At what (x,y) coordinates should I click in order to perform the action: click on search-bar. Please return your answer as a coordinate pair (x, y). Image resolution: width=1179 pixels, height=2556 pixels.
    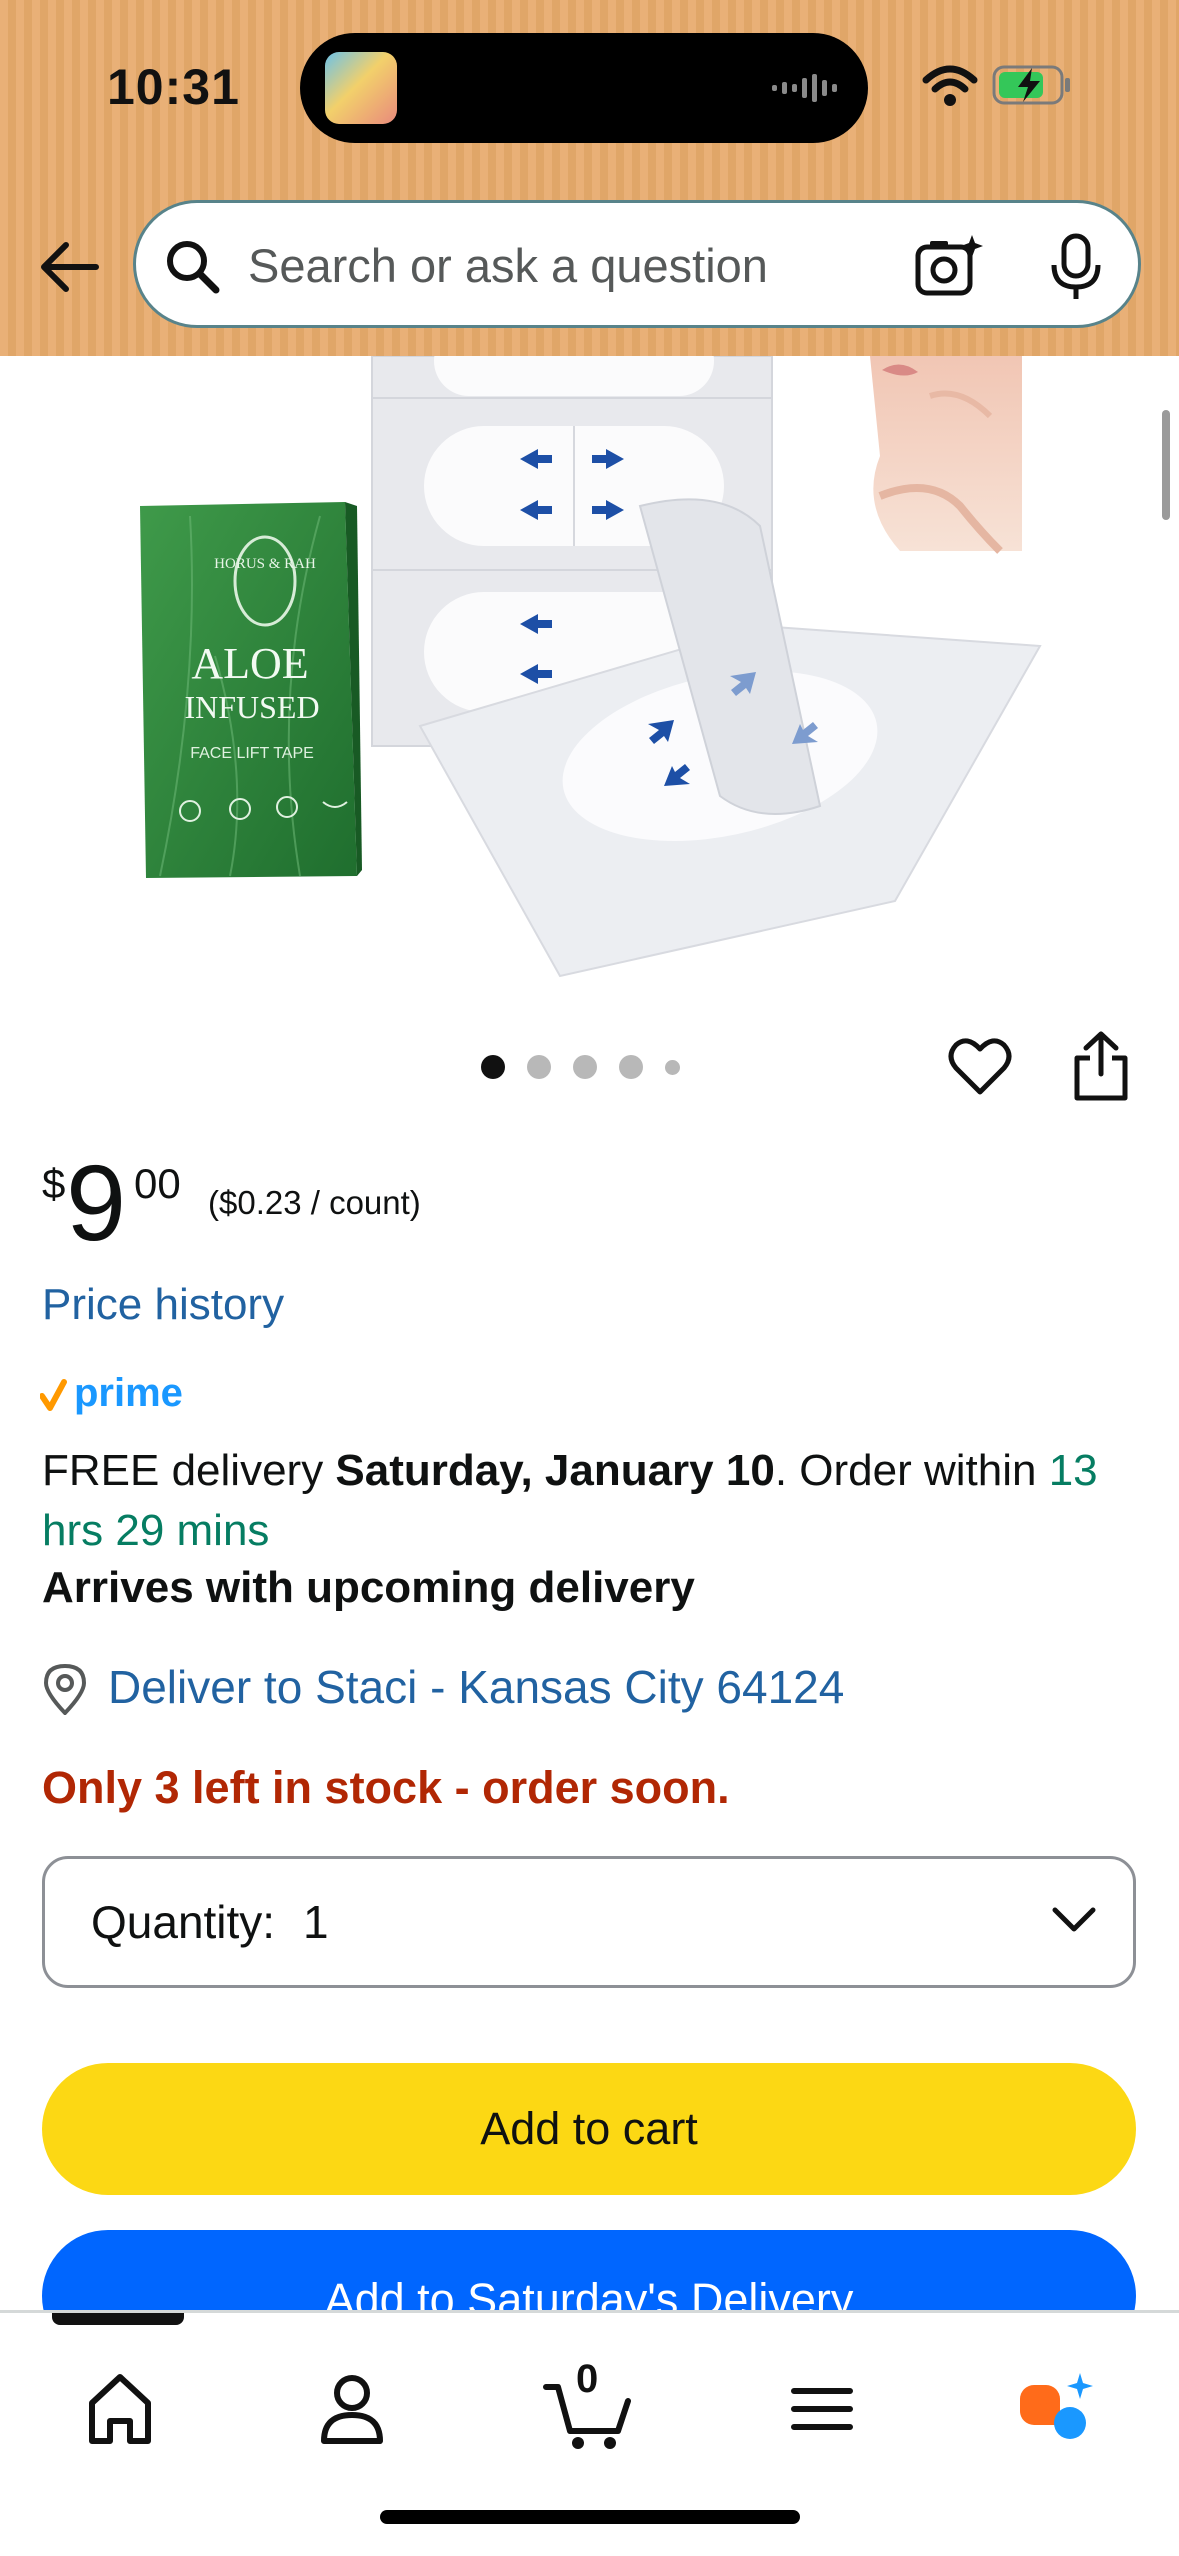
    Looking at the image, I should click on (637, 264).